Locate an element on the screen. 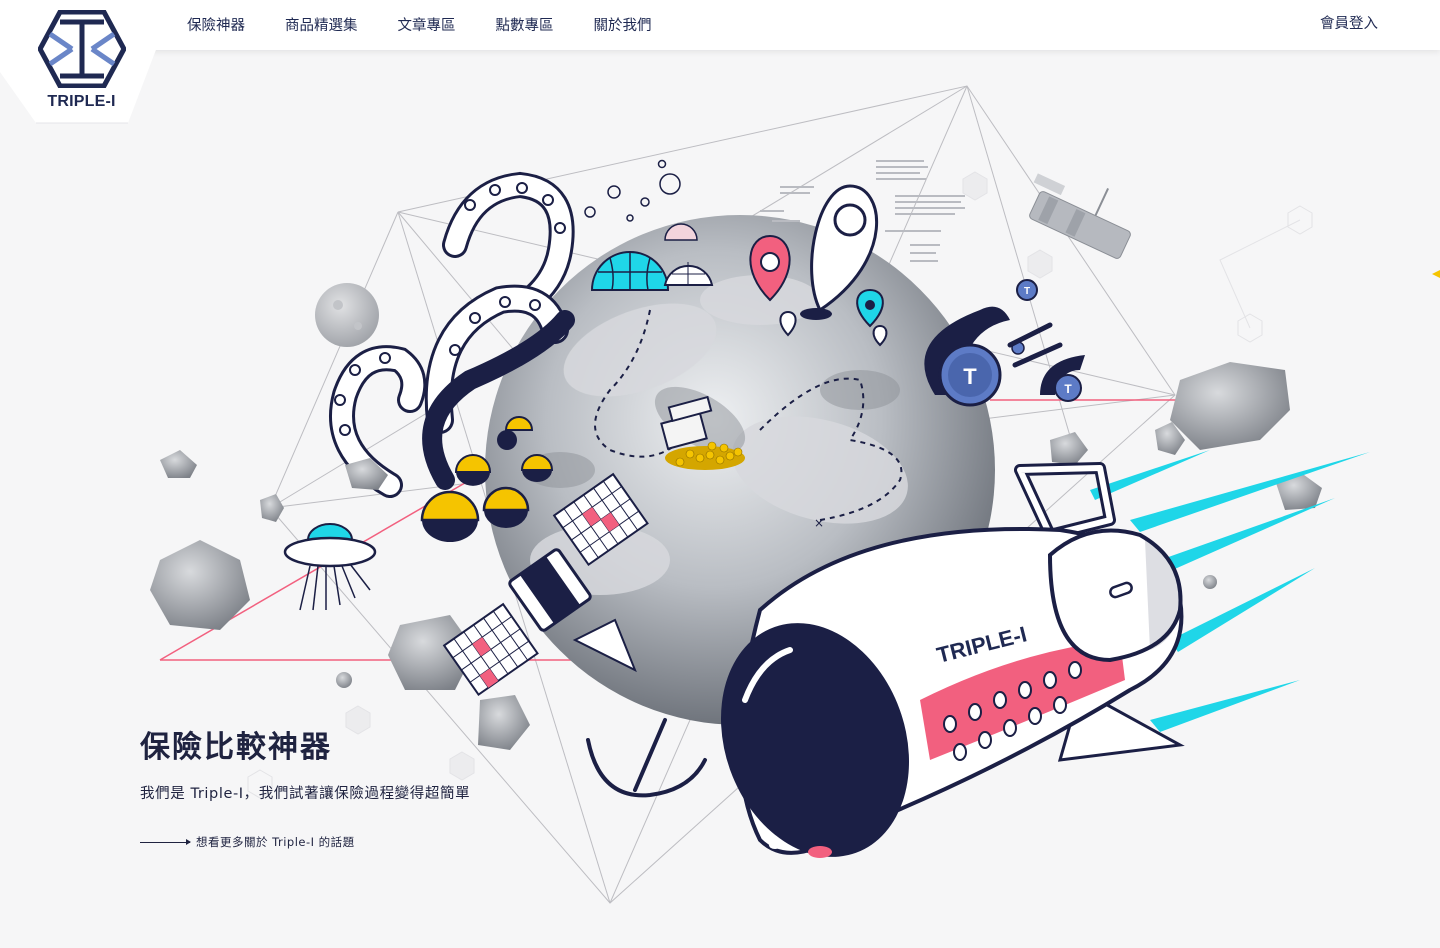 The image size is (1440, 948). ufo is located at coordinates (330, 567).